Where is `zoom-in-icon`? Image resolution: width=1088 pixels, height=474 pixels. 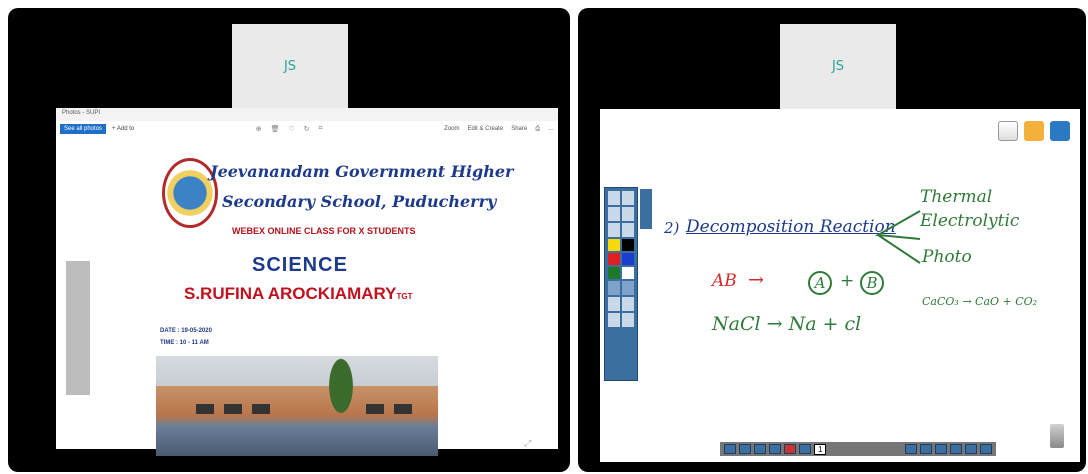 zoom-in-icon is located at coordinates (911, 449).